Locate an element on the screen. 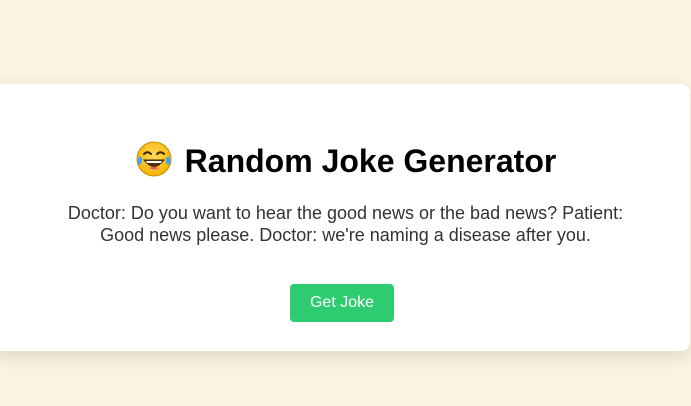 Image resolution: width=691 pixels, height=406 pixels. page-title: Random Joke Generator is located at coordinates (345, 160).